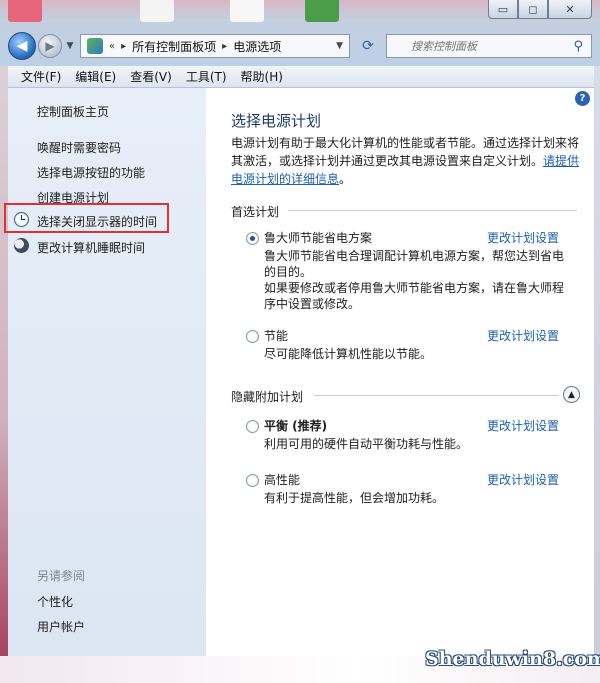  What do you see at coordinates (91, 247) in the screenshot?
I see `sidebar-item-sleep-time: 更改计算机睡眠时间` at bounding box center [91, 247].